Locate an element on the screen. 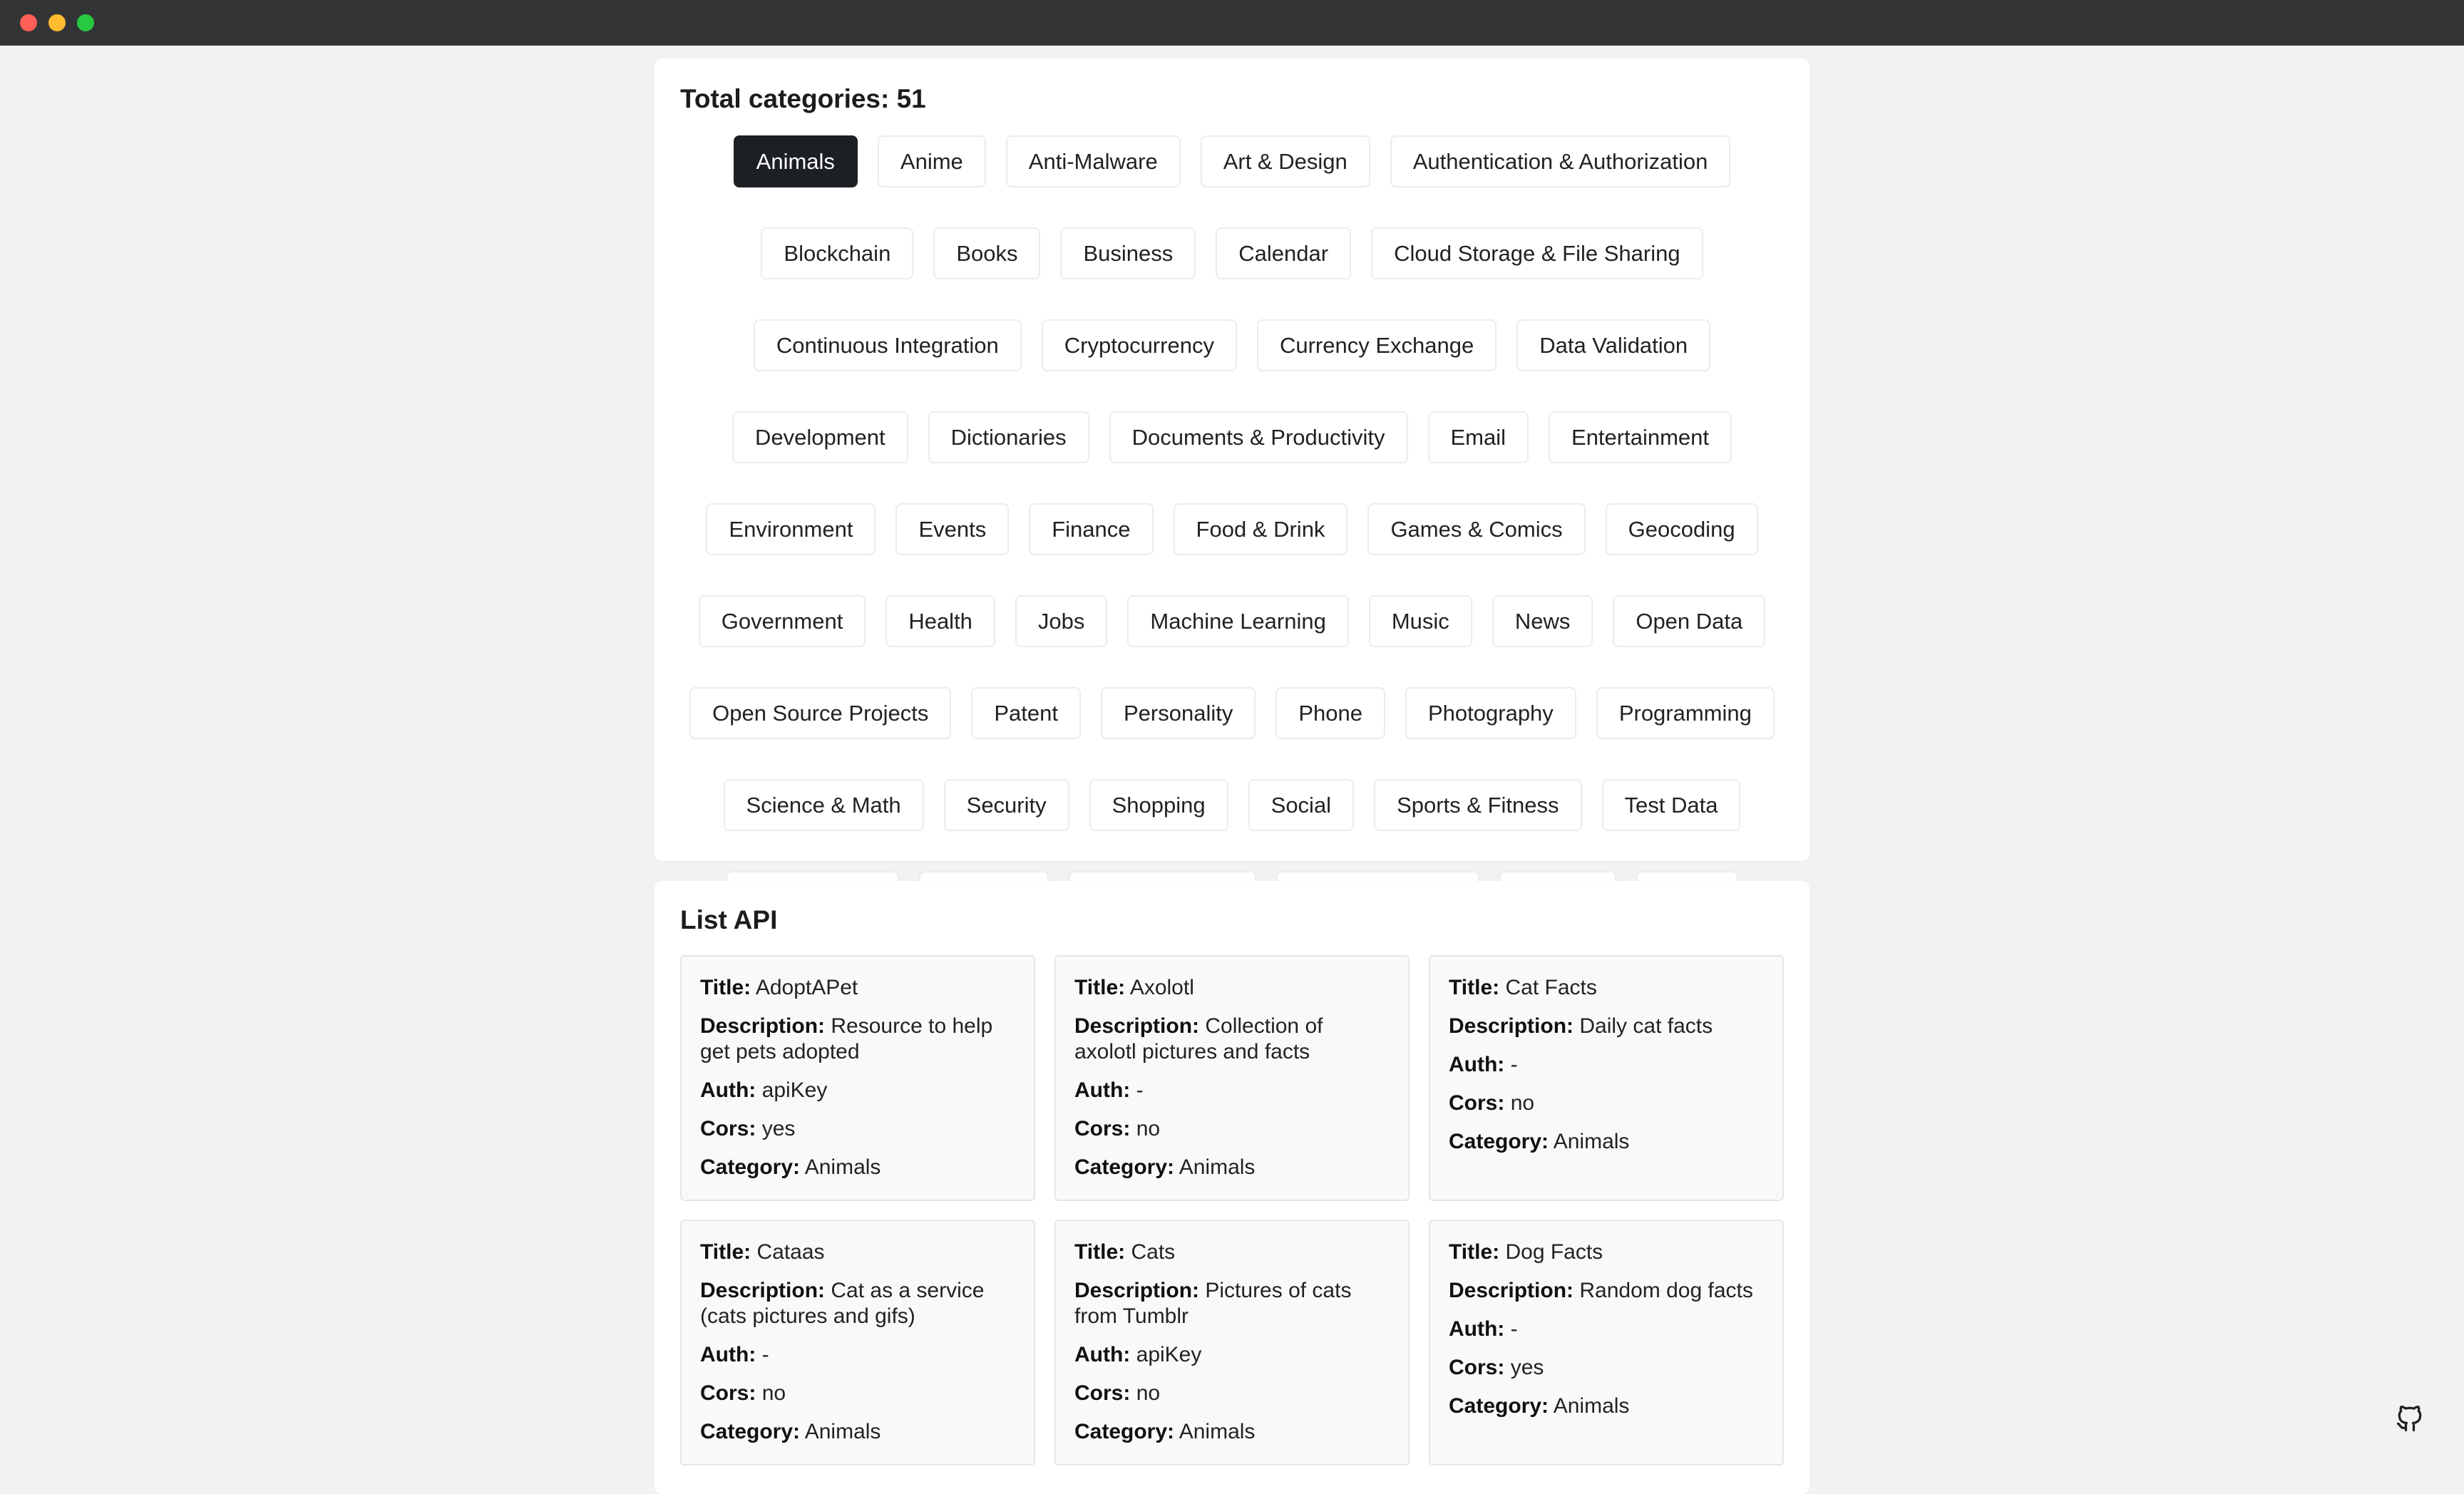 The image size is (2464, 1494). category-chip-anime: Anime is located at coordinates (931, 161).